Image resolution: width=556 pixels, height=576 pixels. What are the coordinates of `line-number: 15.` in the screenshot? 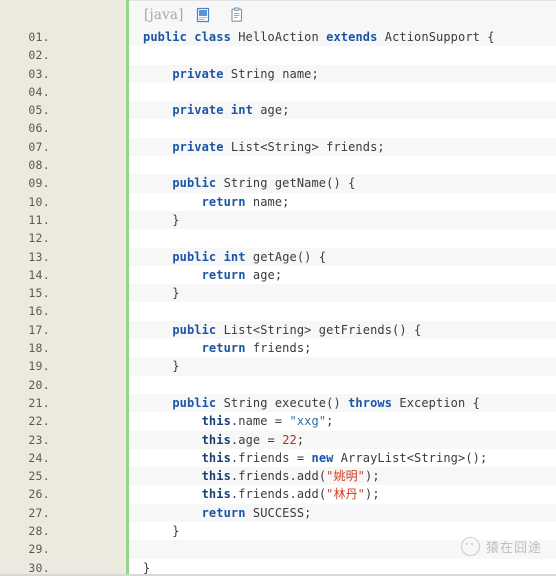 It's located at (39, 293).